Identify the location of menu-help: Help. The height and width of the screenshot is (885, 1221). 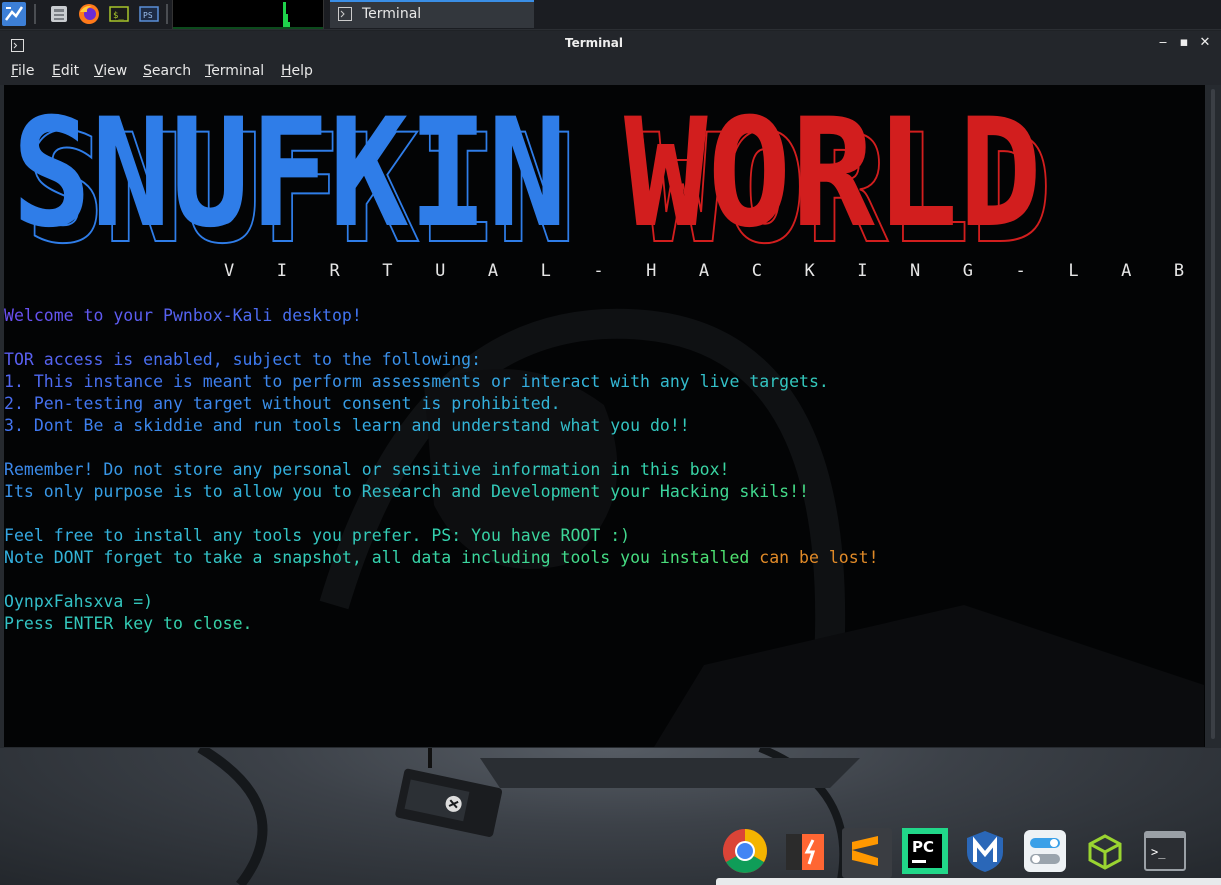
(297, 71).